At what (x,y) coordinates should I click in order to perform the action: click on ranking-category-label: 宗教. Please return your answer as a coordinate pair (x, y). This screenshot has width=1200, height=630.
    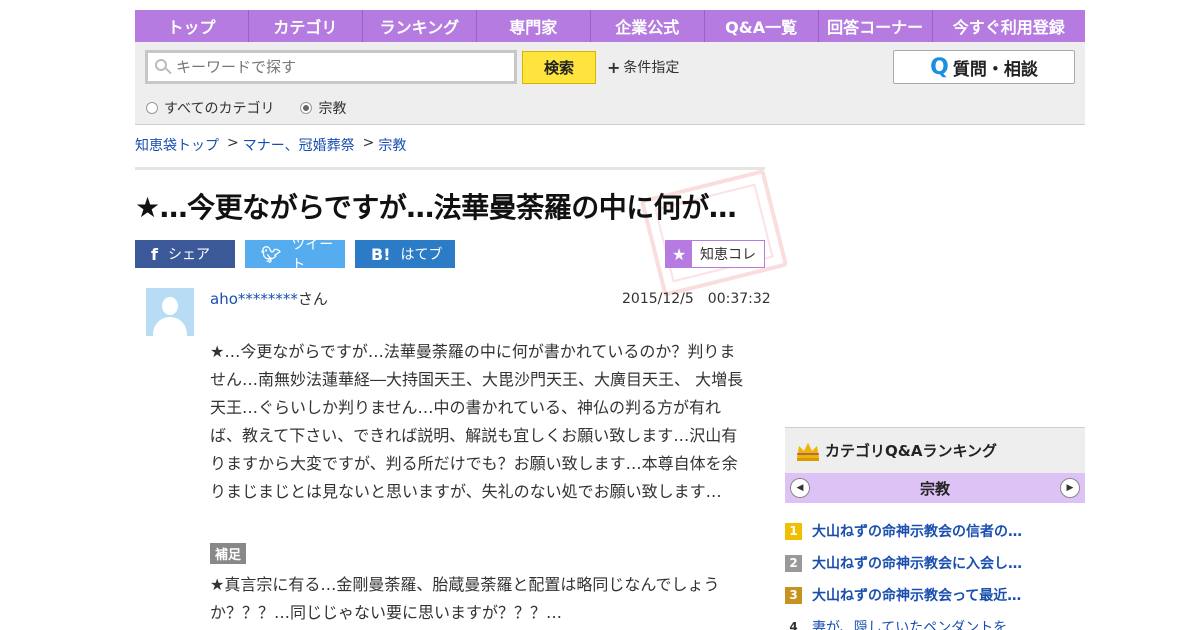
    Looking at the image, I should click on (934, 488).